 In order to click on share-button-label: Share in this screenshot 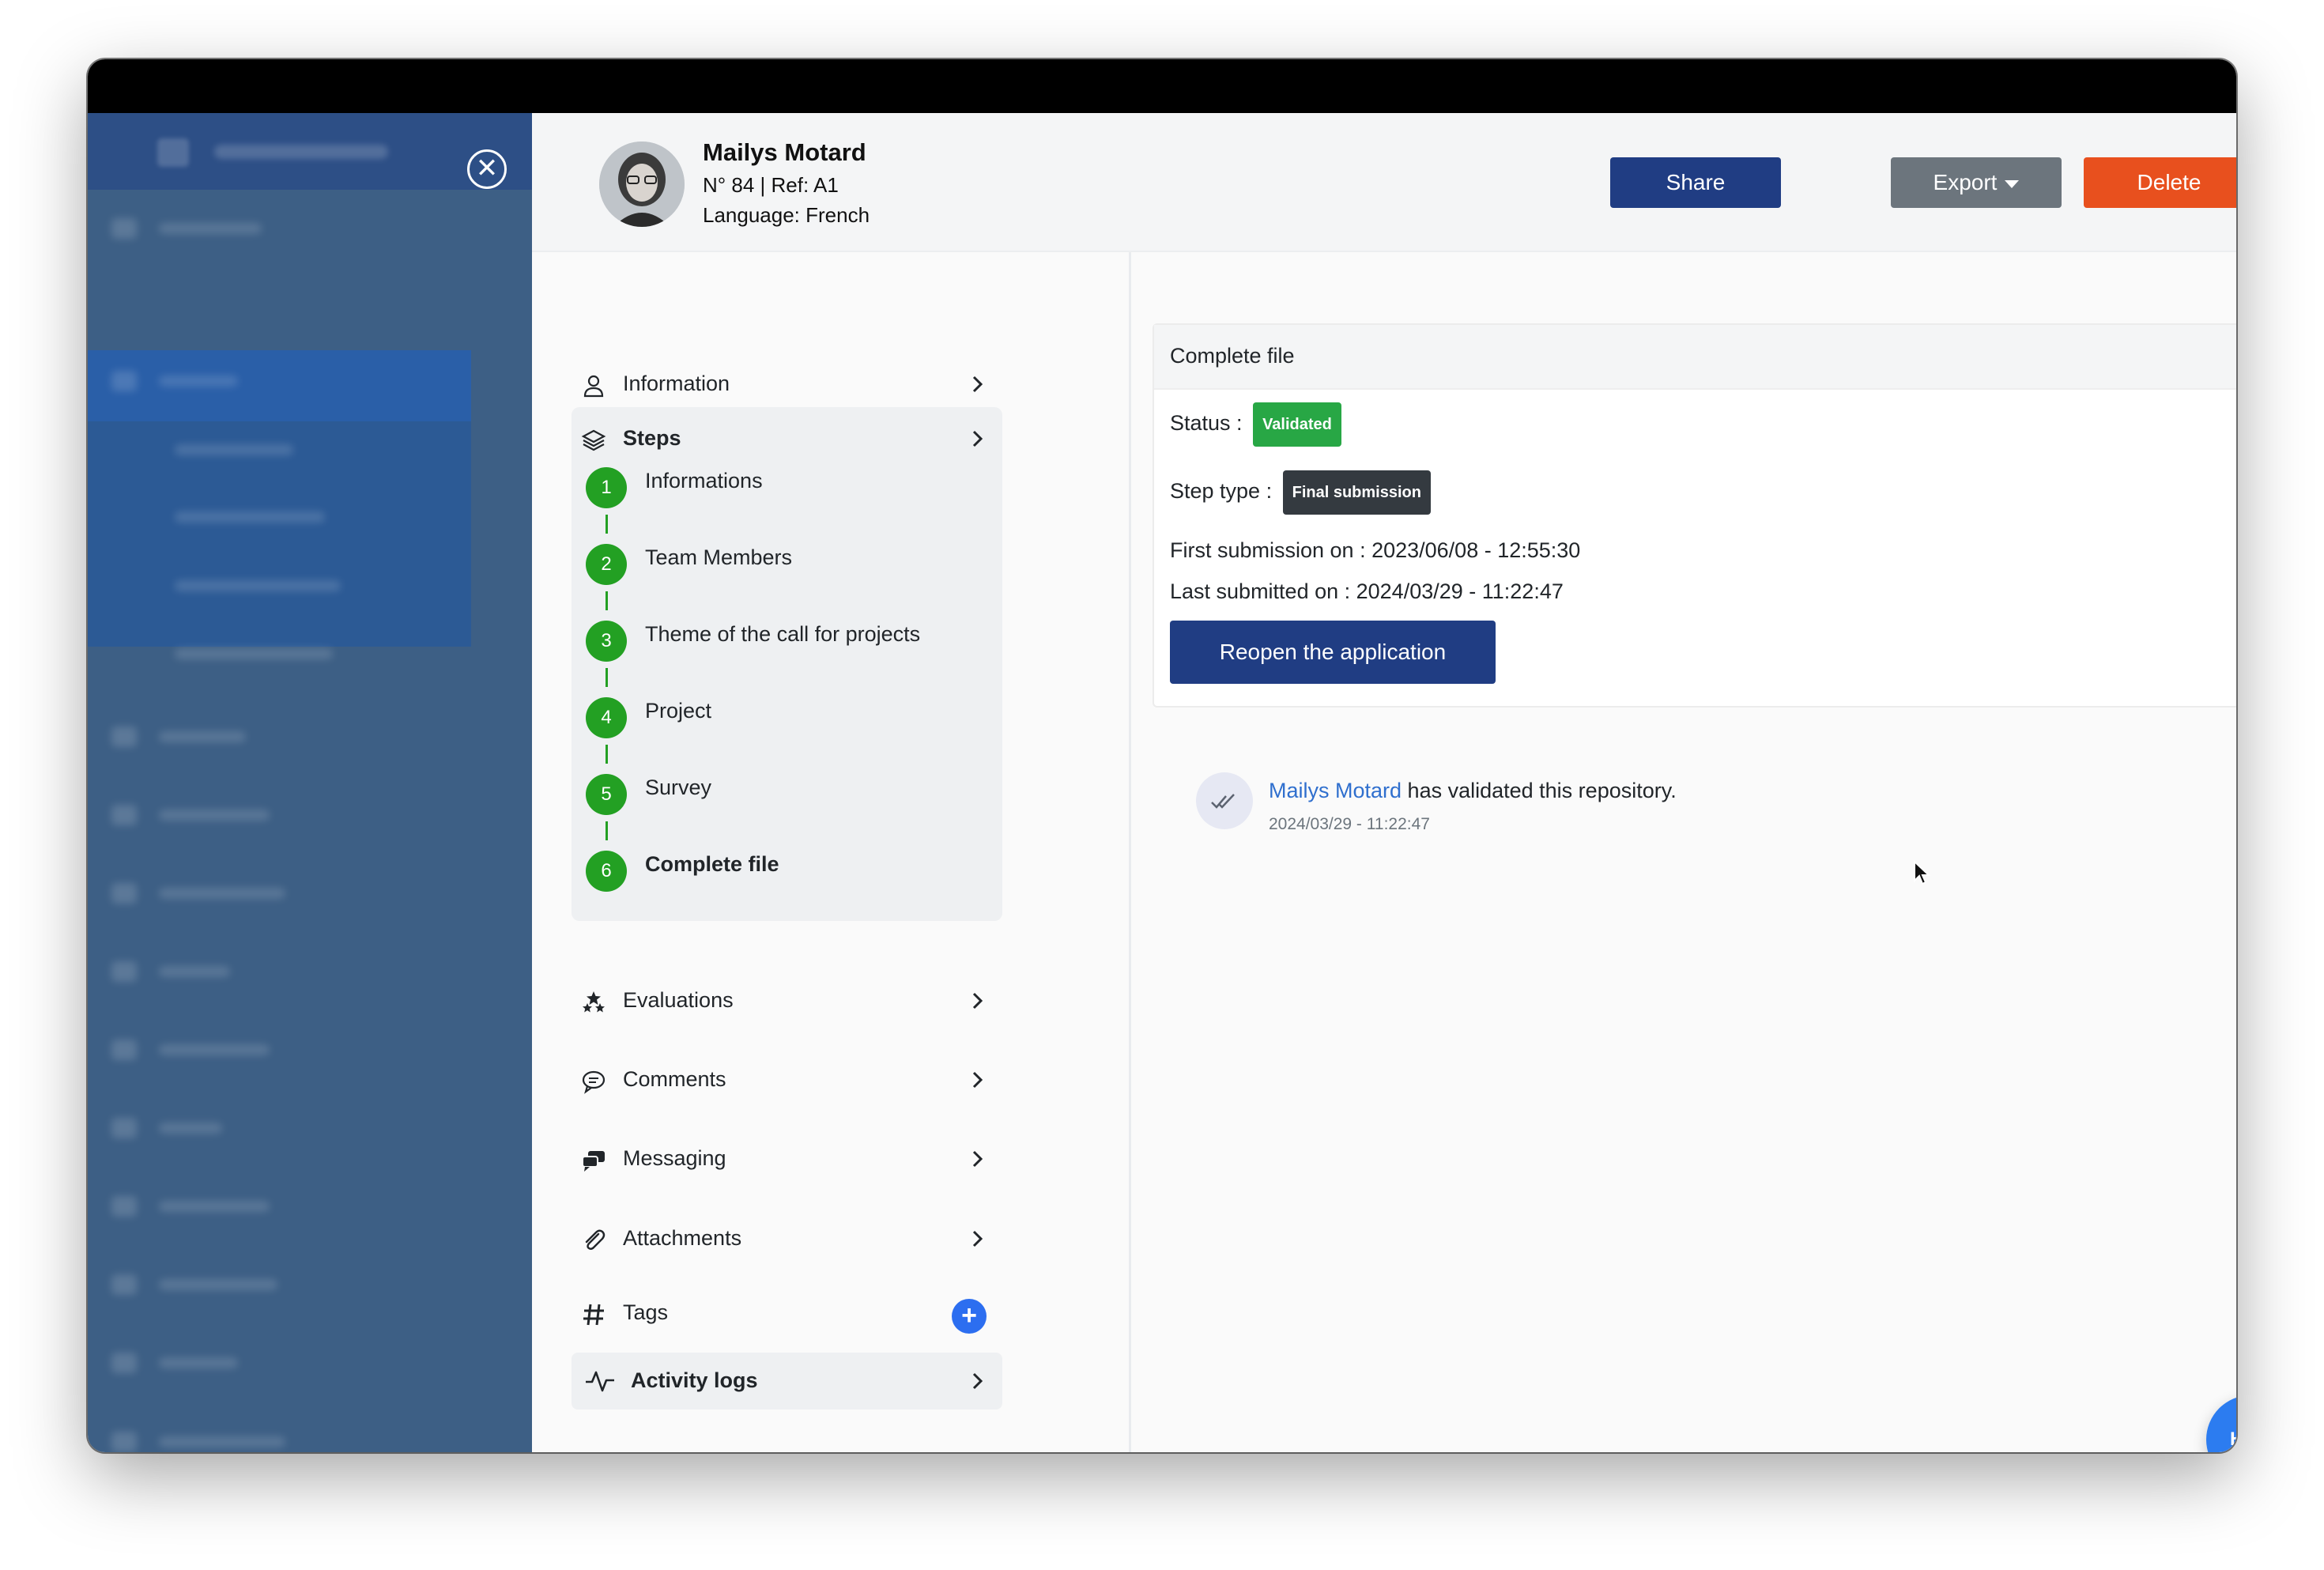, I will do `click(1696, 182)`.